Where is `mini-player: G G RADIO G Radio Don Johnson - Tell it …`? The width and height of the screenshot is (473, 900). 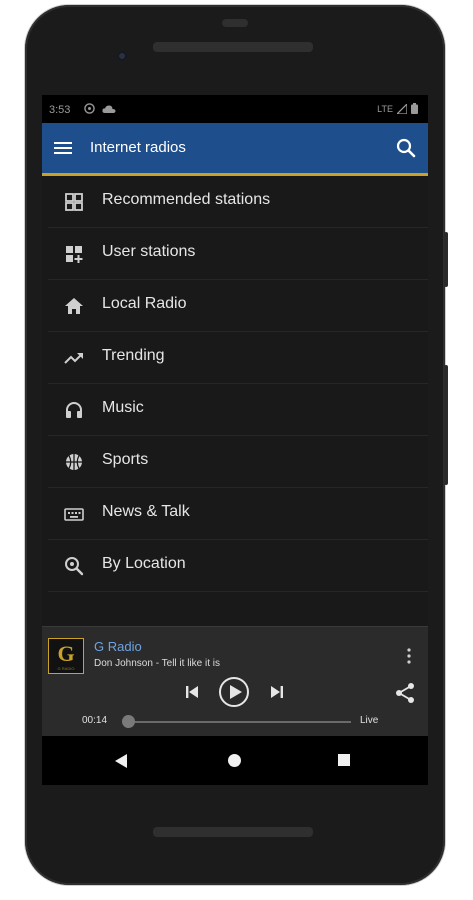 mini-player: G G RADIO G Radio Don Johnson - Tell it … is located at coordinates (235, 681).